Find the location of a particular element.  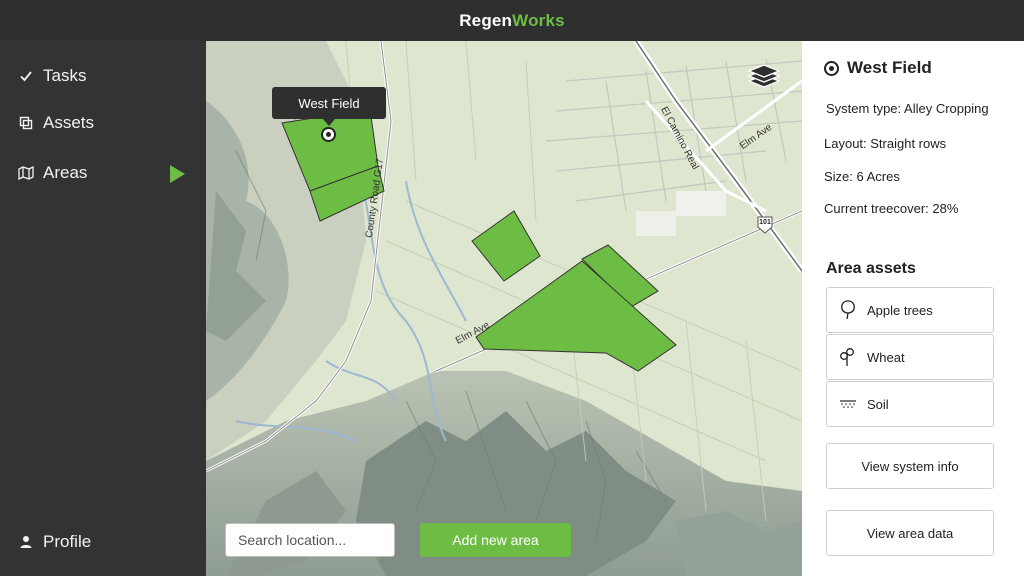

active-indicator-icon is located at coordinates (177, 174).